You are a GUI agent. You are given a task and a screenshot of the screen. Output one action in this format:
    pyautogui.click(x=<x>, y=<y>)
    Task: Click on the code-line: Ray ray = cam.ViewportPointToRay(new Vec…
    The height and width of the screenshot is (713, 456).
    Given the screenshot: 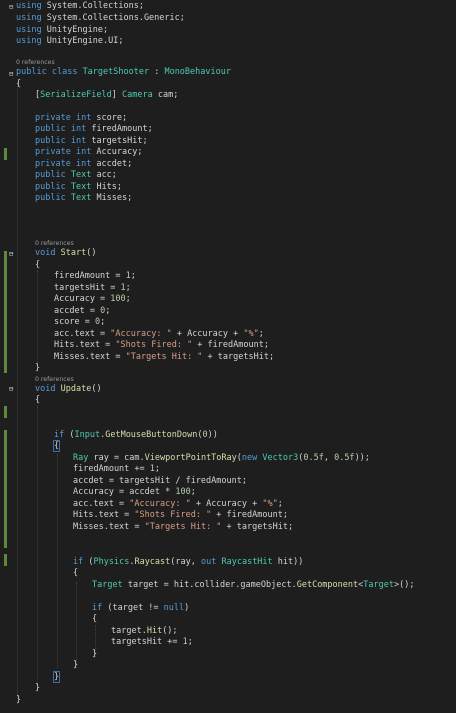 What is the action you would take?
    pyautogui.click(x=221, y=458)
    